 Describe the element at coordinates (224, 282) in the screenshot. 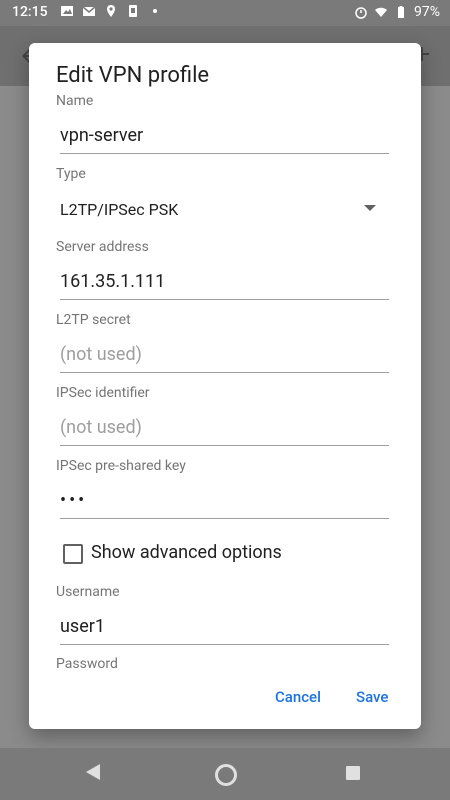

I see `server-input: 161.35.1.111` at that location.